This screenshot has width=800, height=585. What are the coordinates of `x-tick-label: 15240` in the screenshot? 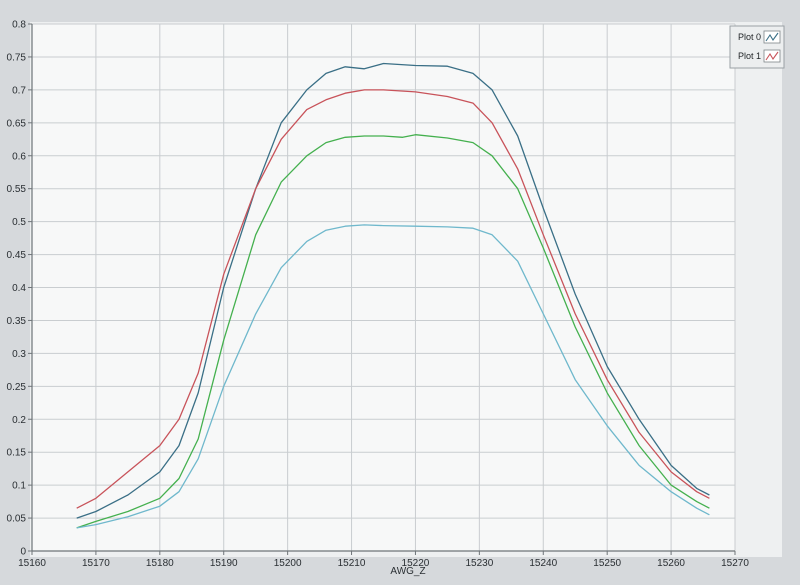 It's located at (543, 563).